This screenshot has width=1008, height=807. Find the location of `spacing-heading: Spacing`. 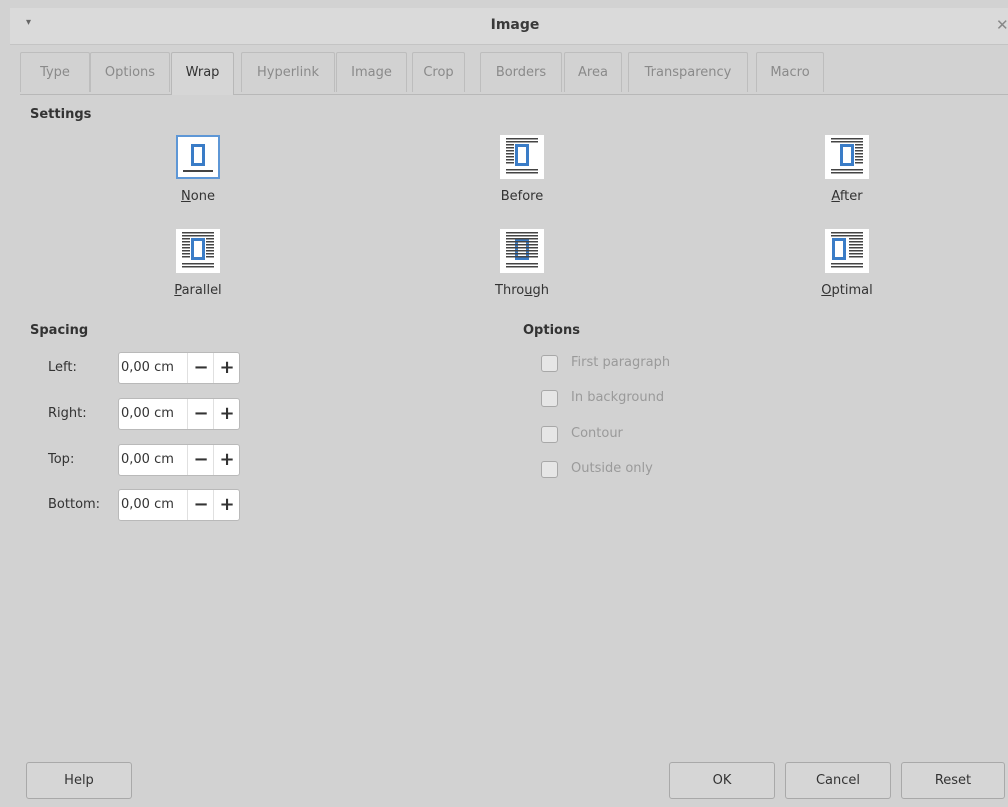

spacing-heading: Spacing is located at coordinates (59, 330).